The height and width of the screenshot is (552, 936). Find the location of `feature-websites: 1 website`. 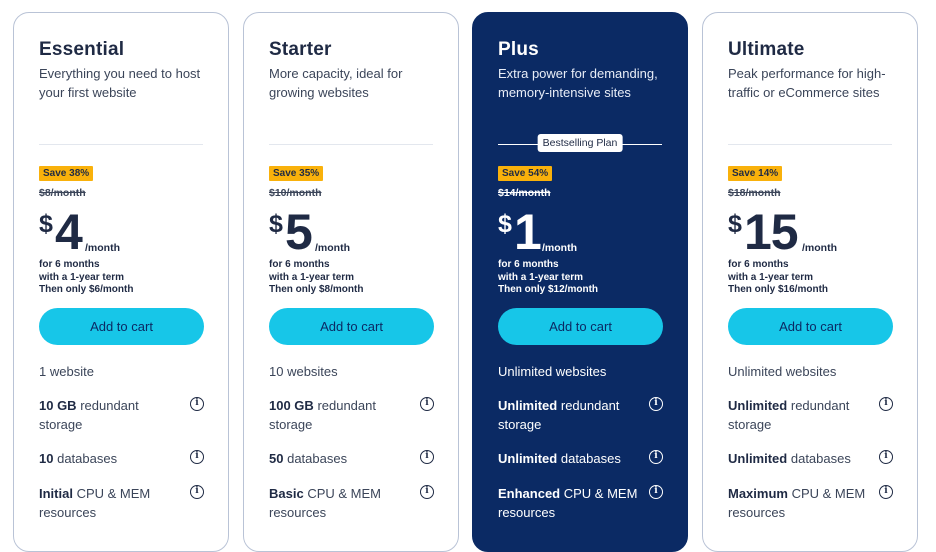

feature-websites: 1 website is located at coordinates (126, 371).